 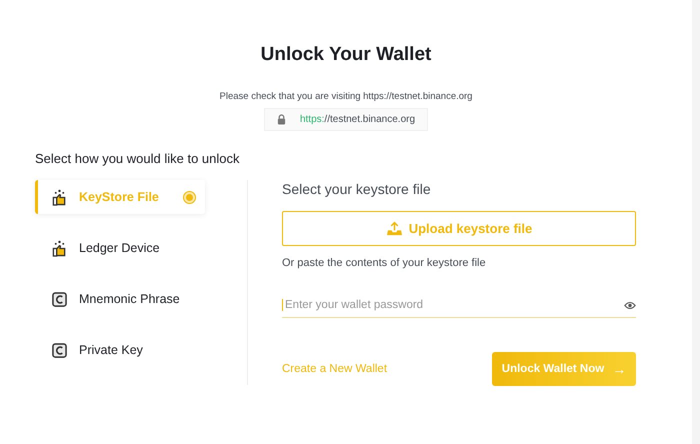 I want to click on radio-icon, so click(x=189, y=197).